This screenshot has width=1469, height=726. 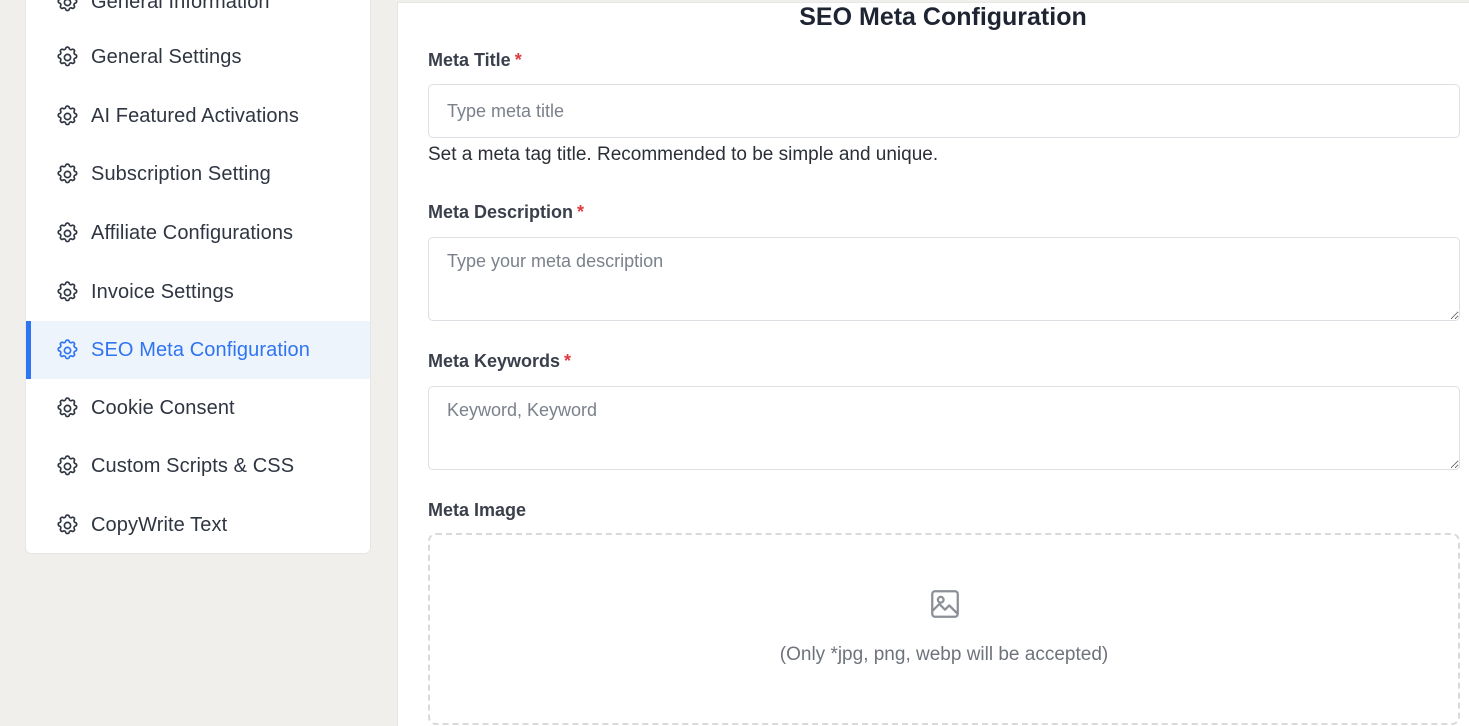 I want to click on meta-title-label-text: Meta Title, so click(x=469, y=60).